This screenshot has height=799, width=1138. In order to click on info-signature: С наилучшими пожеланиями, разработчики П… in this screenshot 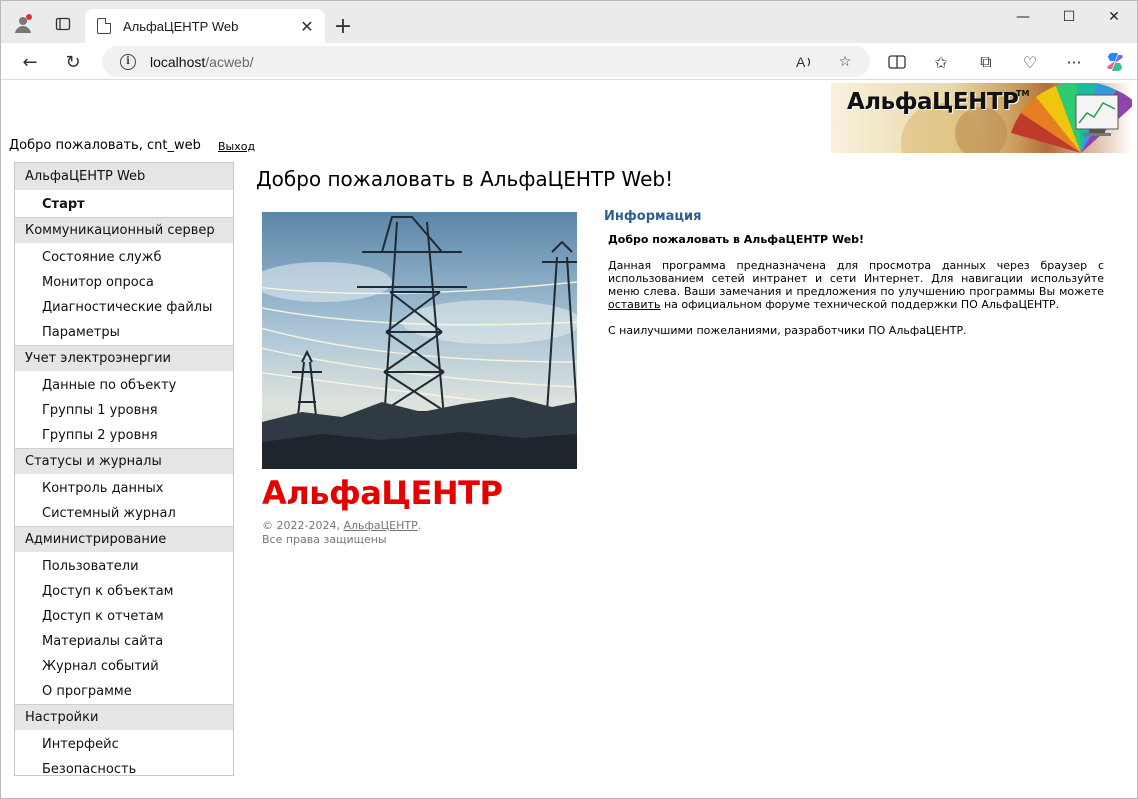, I will do `click(787, 330)`.